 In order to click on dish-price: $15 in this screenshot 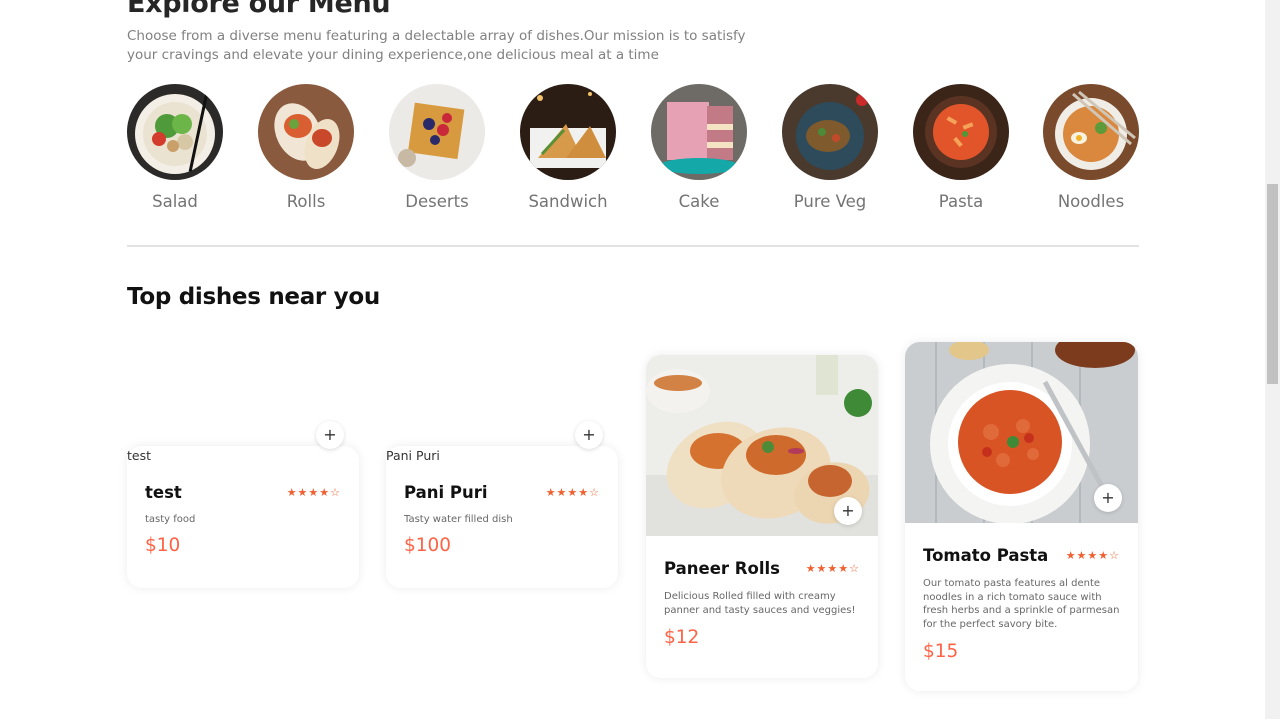, I will do `click(941, 651)`.